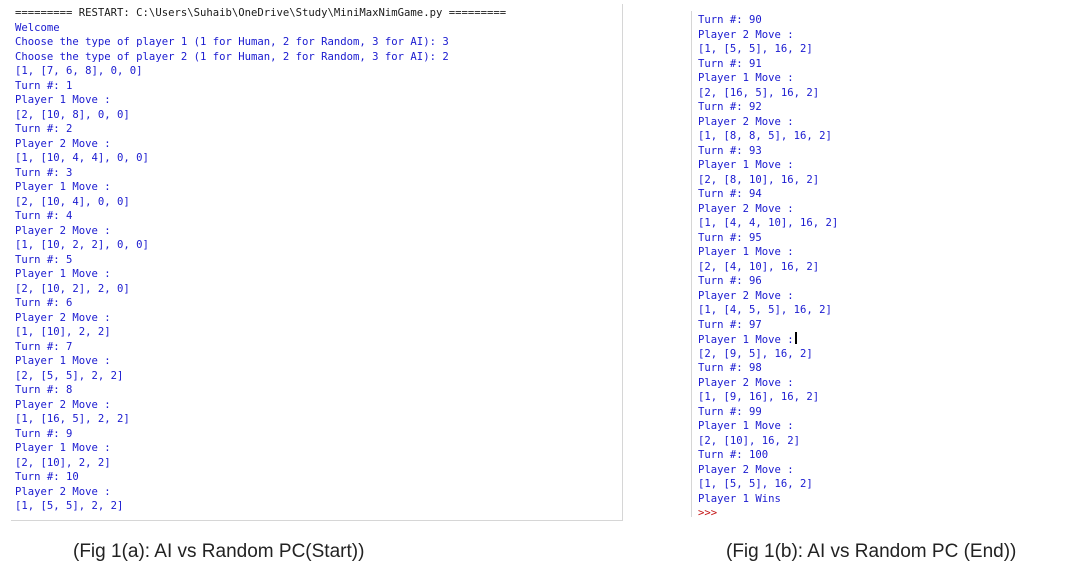 Image resolution: width=1078 pixels, height=585 pixels. What do you see at coordinates (730, 194) in the screenshot?
I see `console-line-text: Turn #: 94` at bounding box center [730, 194].